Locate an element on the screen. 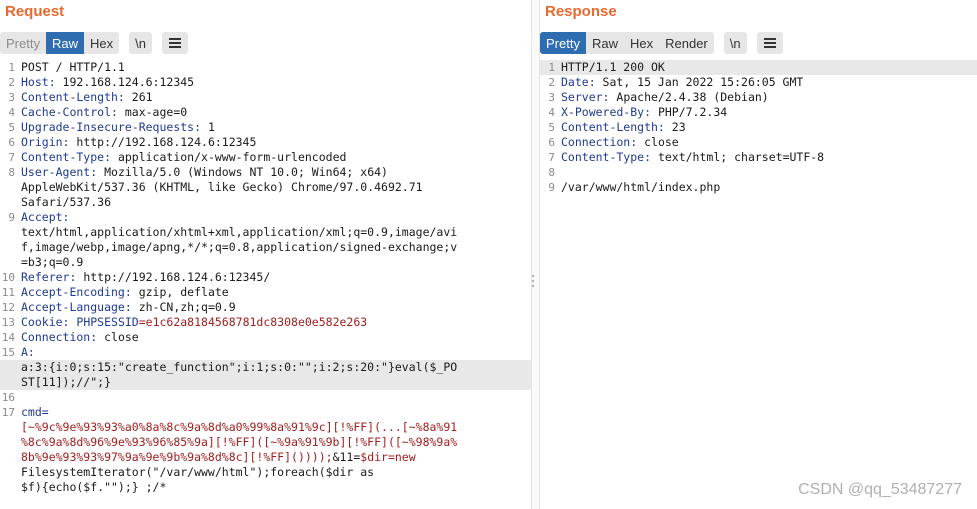 This screenshot has height=509, width=977. request-line: Safari/537.36 is located at coordinates (265, 202).